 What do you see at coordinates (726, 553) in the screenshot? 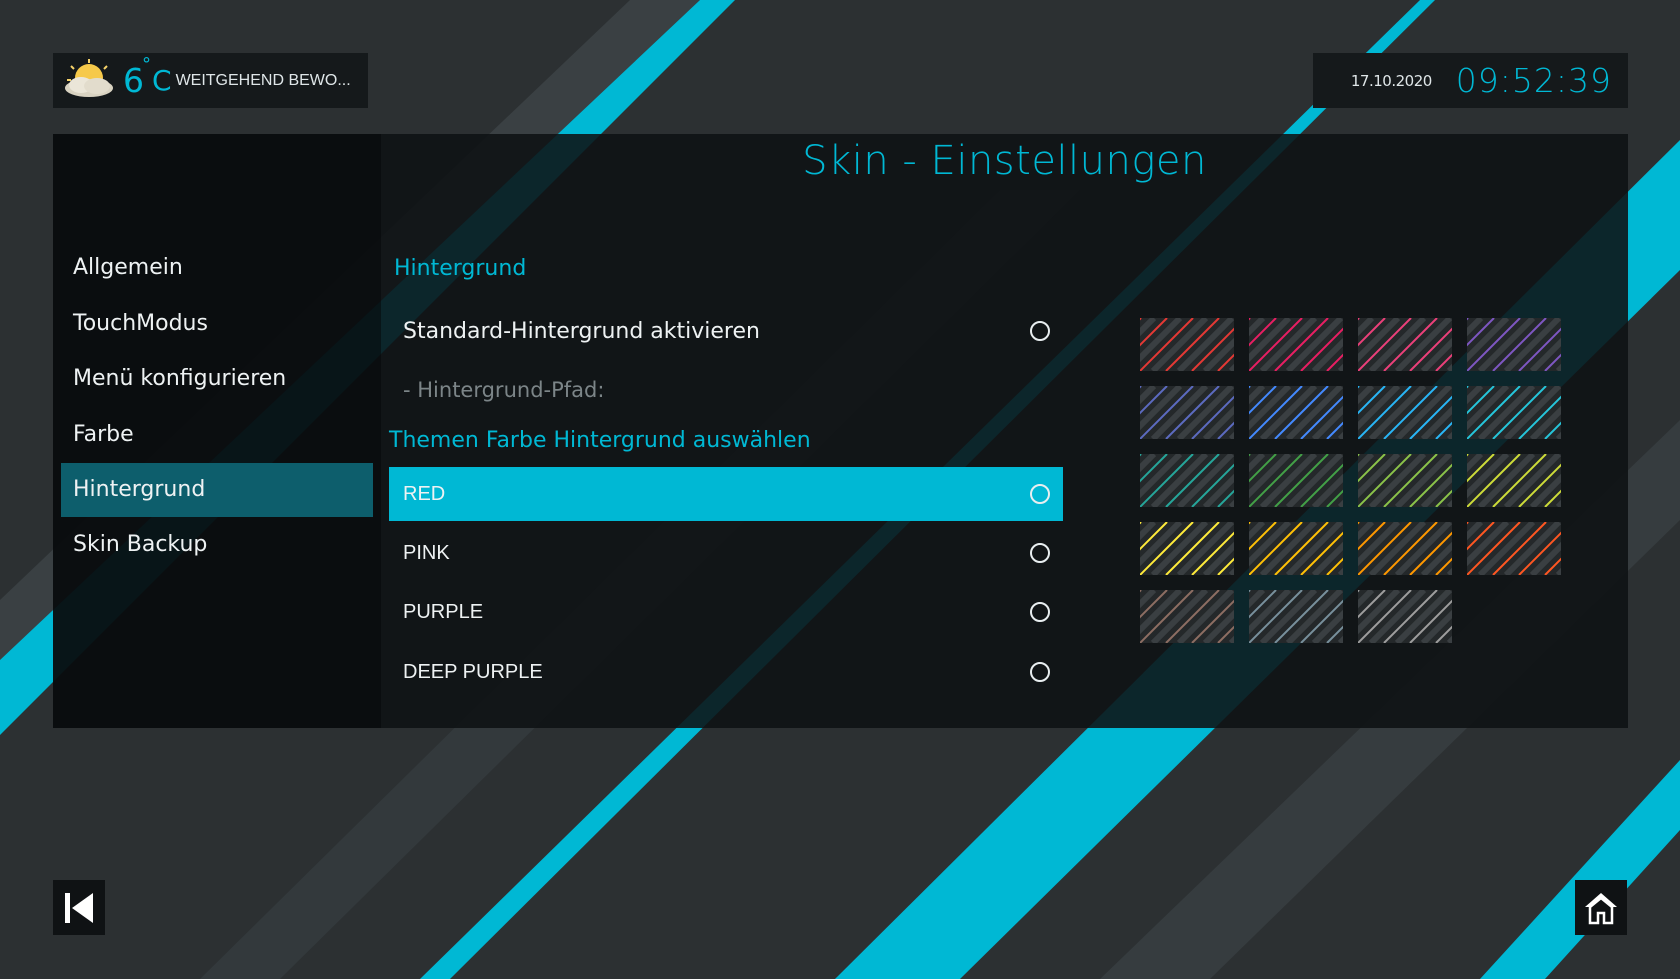
I see `theme-option-pink: PINK` at bounding box center [726, 553].